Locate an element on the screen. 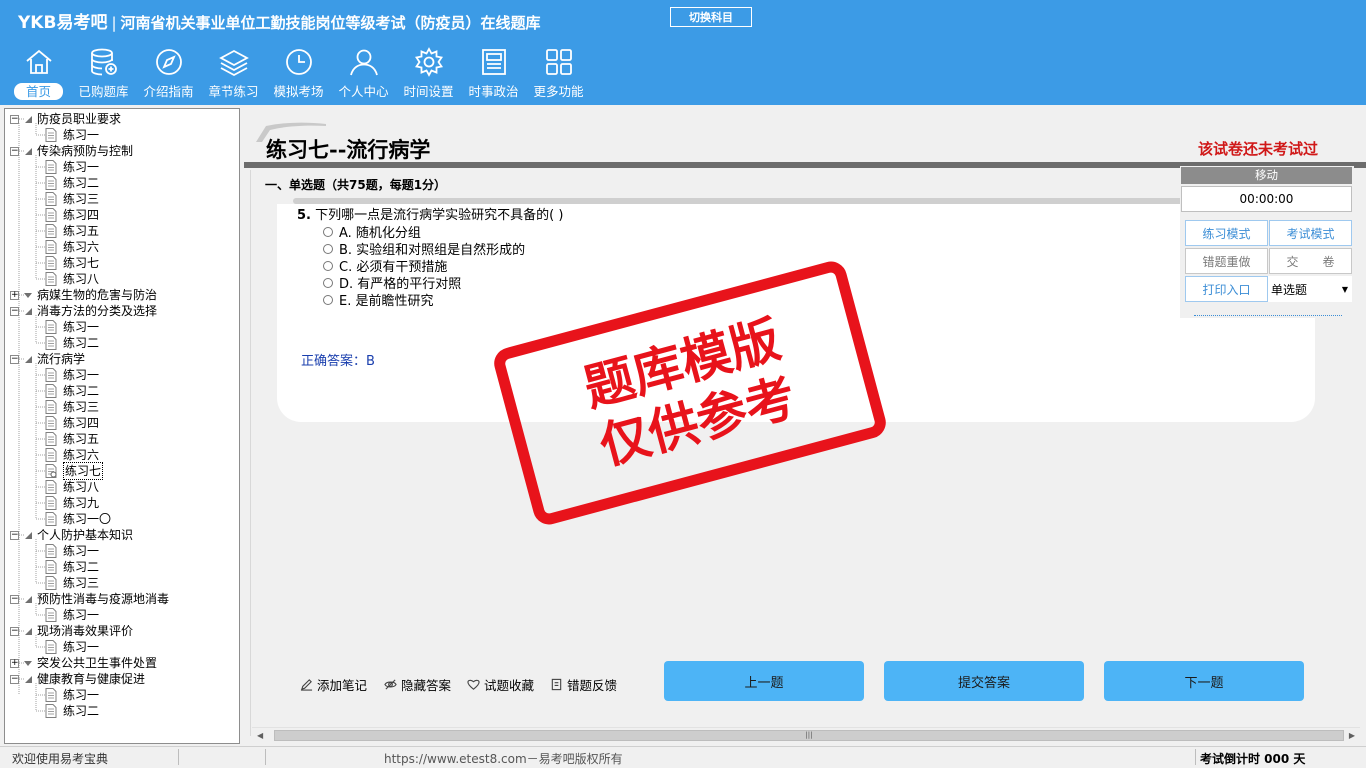 Image resolution: width=1366 pixels, height=768 pixels. tree-item-label: 练习五 is located at coordinates (81, 439).